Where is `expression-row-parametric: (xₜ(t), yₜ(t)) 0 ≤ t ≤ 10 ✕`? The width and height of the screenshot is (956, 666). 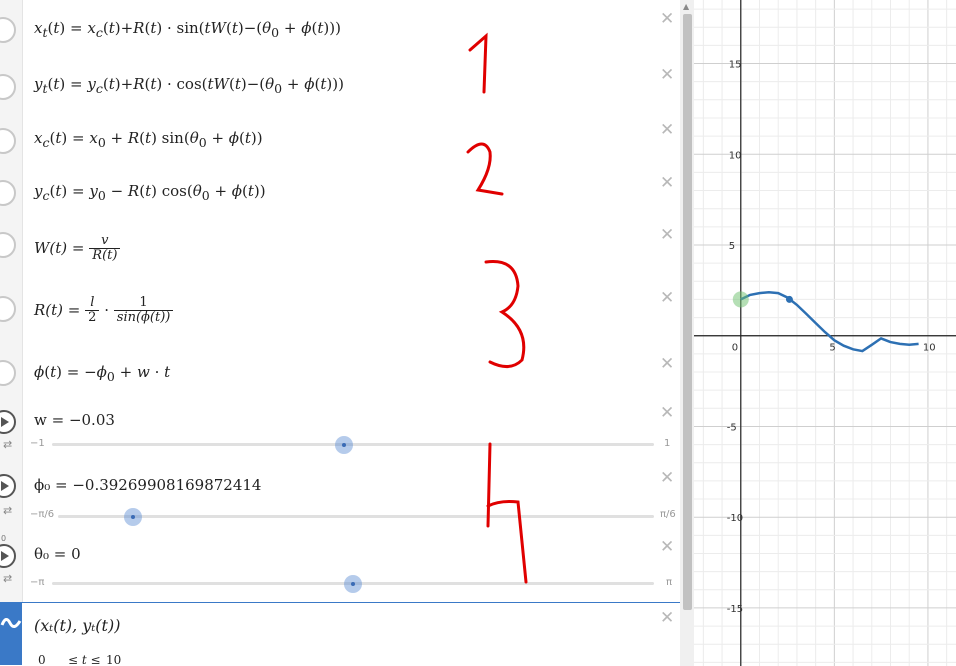 expression-row-parametric: (xₜ(t), yₜ(t)) 0 ≤ t ≤ 10 ✕ is located at coordinates (340, 634).